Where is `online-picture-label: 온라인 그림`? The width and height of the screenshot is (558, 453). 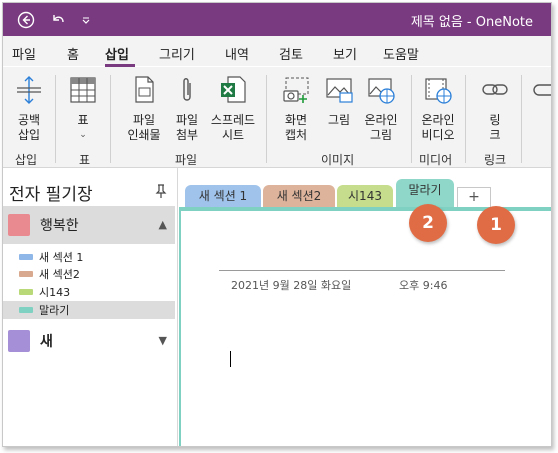 online-picture-label: 온라인 그림 is located at coordinates (381, 127).